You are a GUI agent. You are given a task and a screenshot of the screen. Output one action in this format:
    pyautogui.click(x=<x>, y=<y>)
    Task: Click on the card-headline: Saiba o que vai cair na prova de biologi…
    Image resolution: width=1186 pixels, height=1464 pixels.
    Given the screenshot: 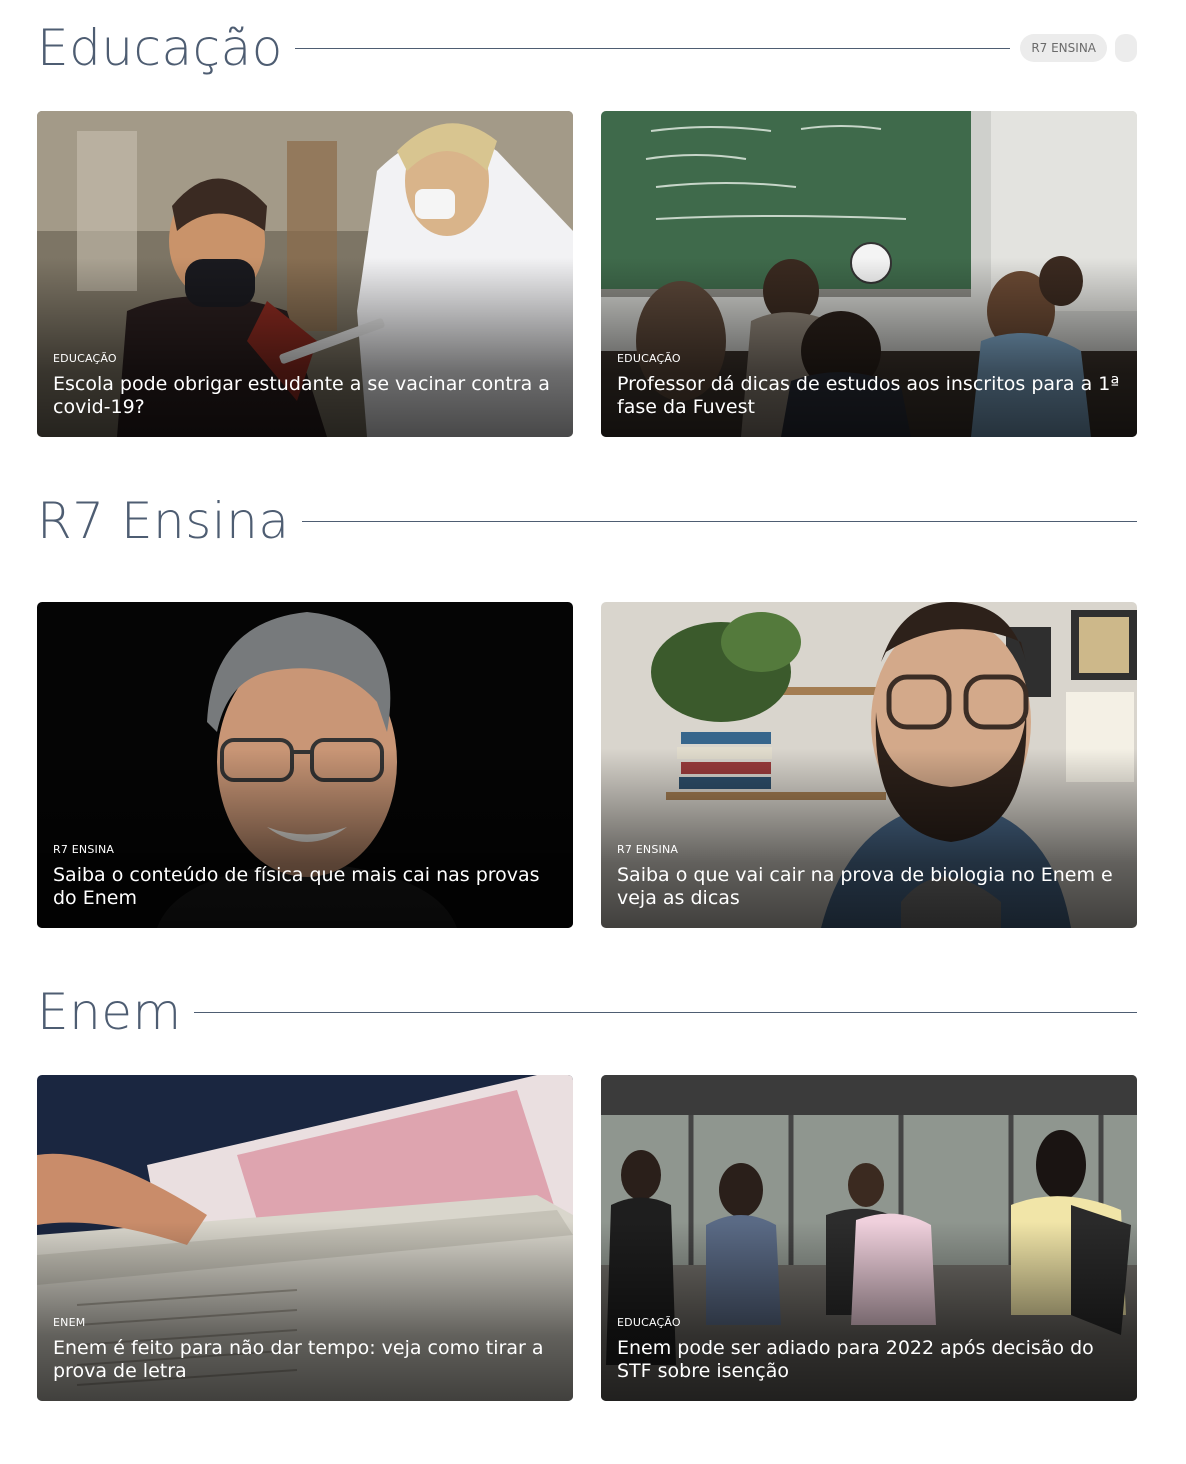 What is the action you would take?
    pyautogui.click(x=869, y=887)
    